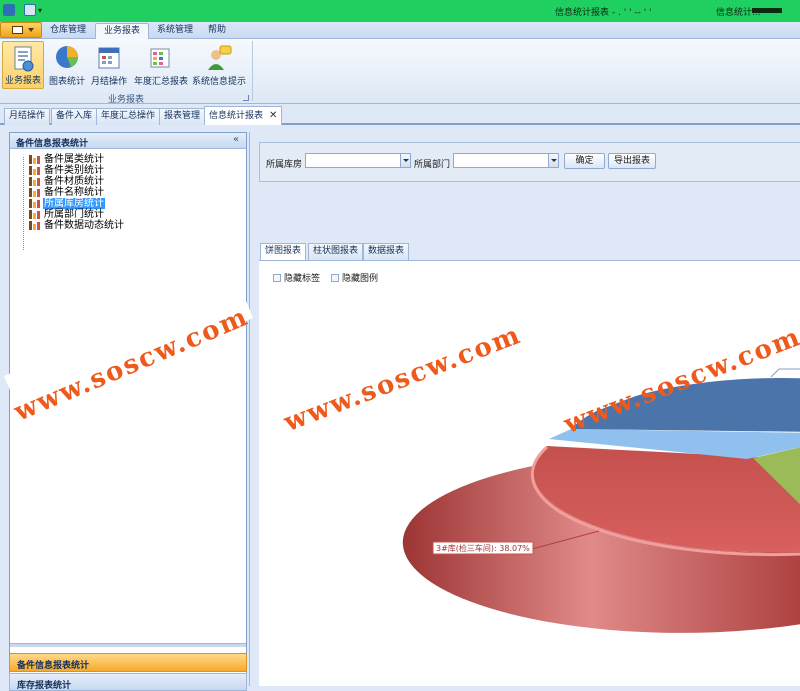 The image size is (800, 691). Describe the element at coordinates (284, 165) in the screenshot. I see `warehouse-label: 所属库房` at that location.